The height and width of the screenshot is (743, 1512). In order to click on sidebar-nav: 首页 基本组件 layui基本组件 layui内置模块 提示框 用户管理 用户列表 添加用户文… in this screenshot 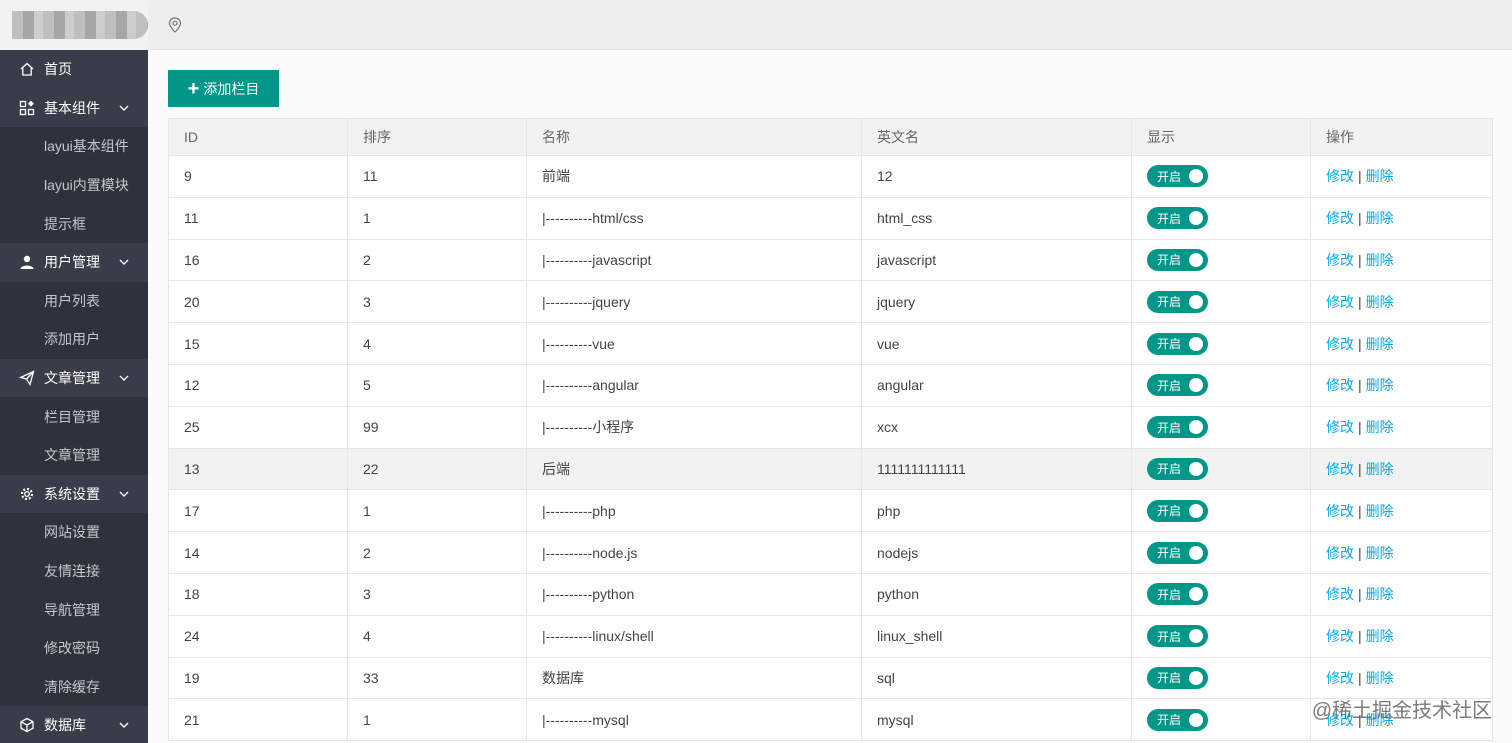, I will do `click(74, 396)`.